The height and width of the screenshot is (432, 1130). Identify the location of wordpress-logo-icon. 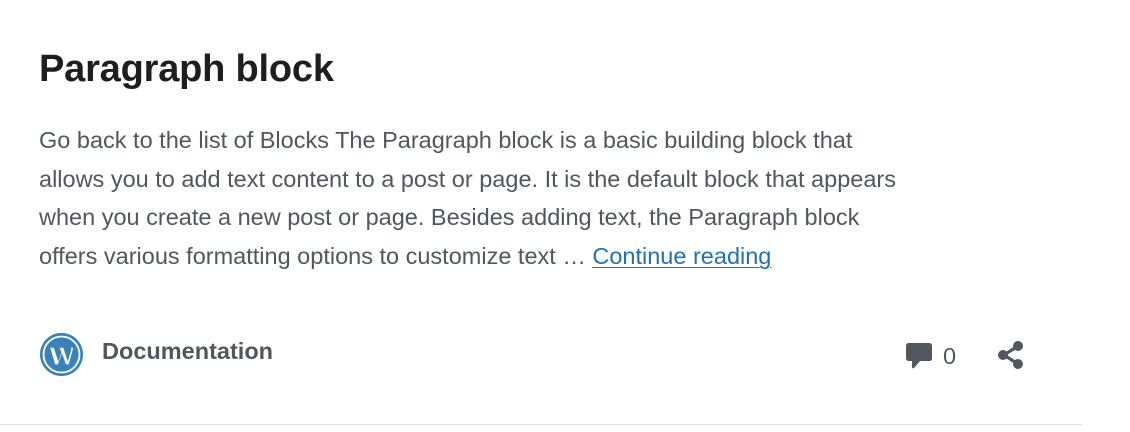
(61, 354).